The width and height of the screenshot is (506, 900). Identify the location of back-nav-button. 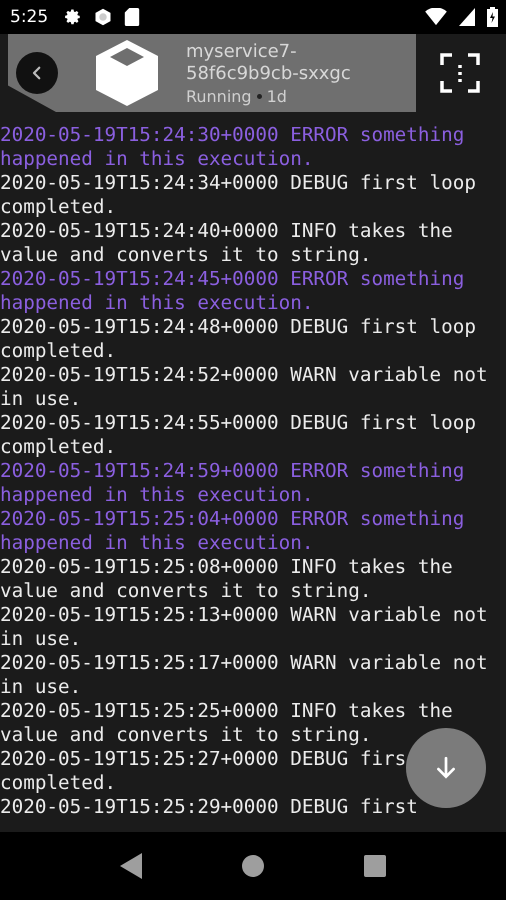
(131, 866).